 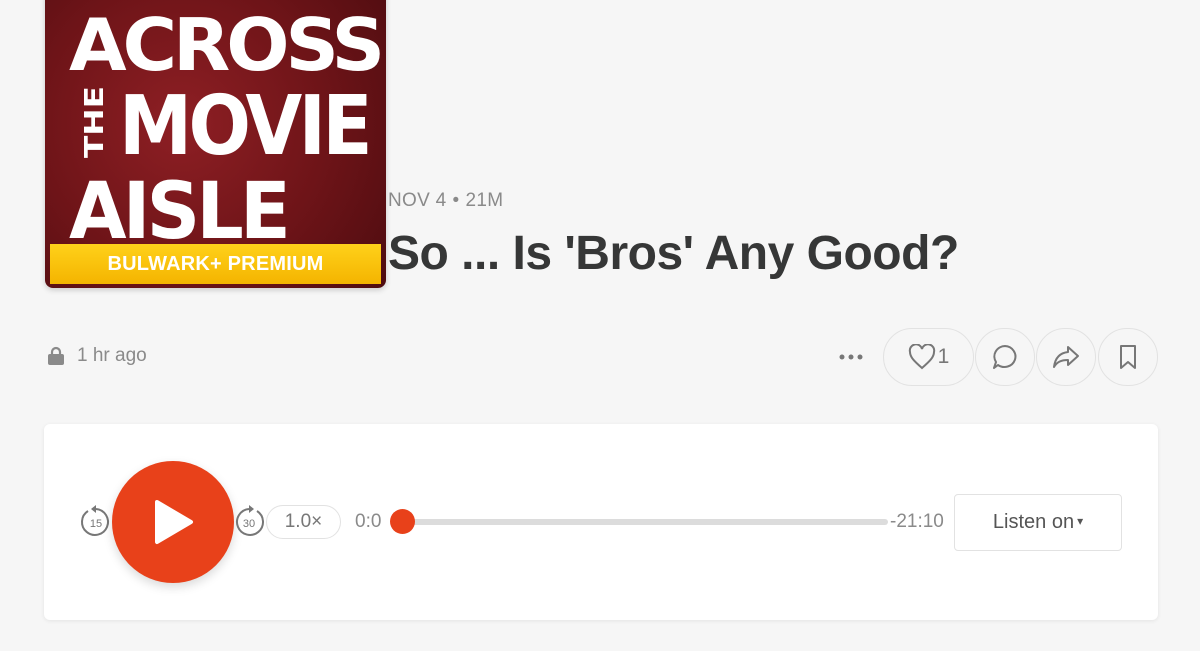 I want to click on episode-meta: NOV 4 • 21M, so click(x=445, y=201).